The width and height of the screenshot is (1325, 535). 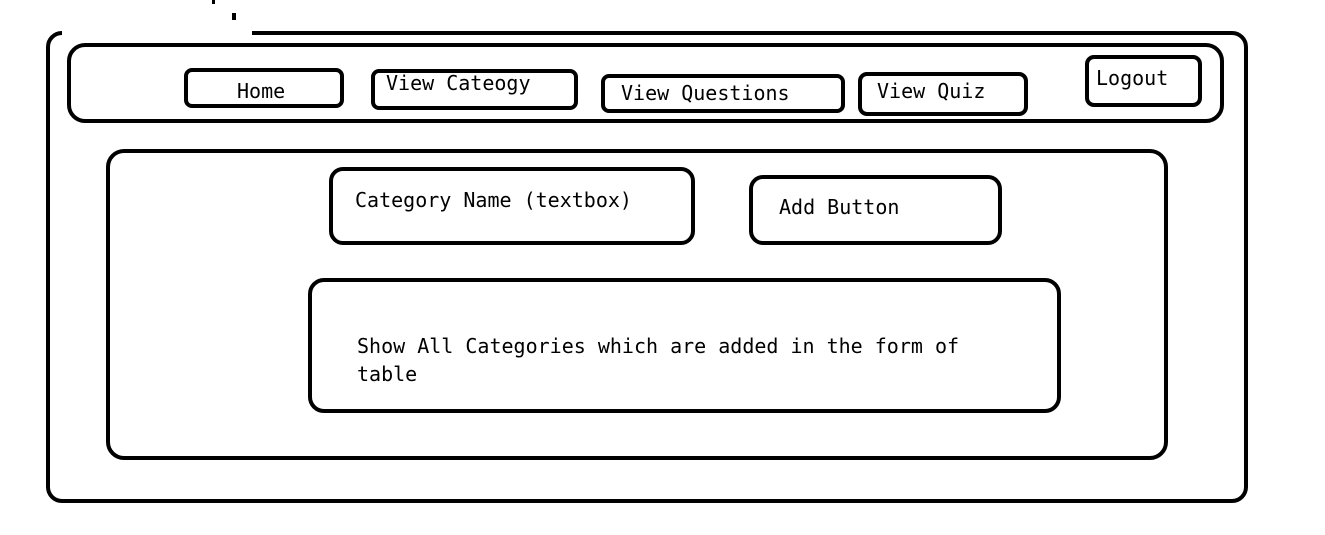 I want to click on view-quiz-nav-label: View Quiz, so click(x=931, y=91).